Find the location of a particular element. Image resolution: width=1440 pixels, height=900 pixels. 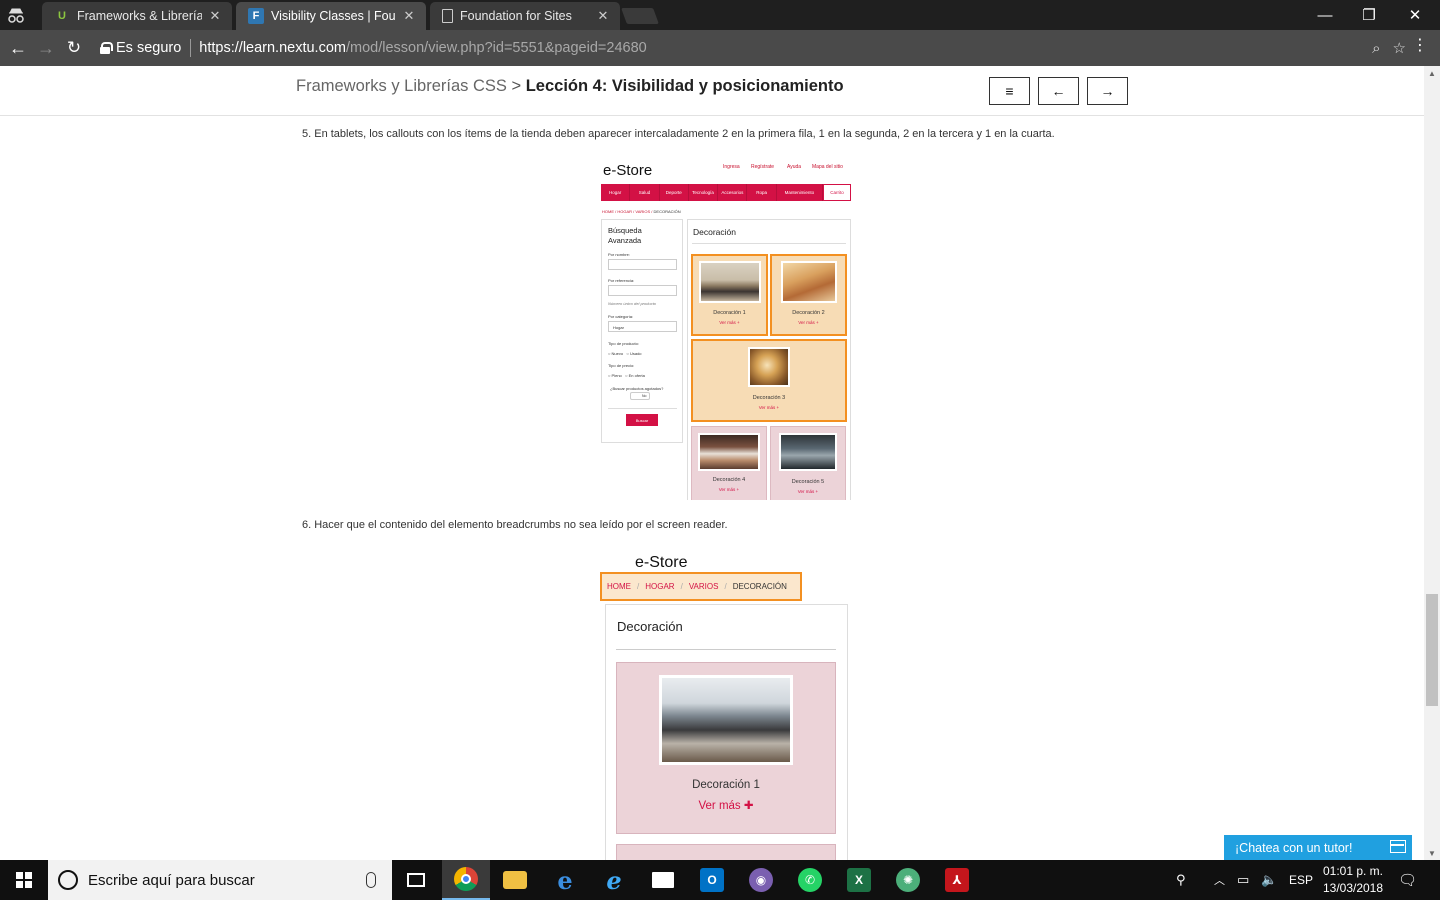

lesson-menu-button: ≡ is located at coordinates (1009, 91).